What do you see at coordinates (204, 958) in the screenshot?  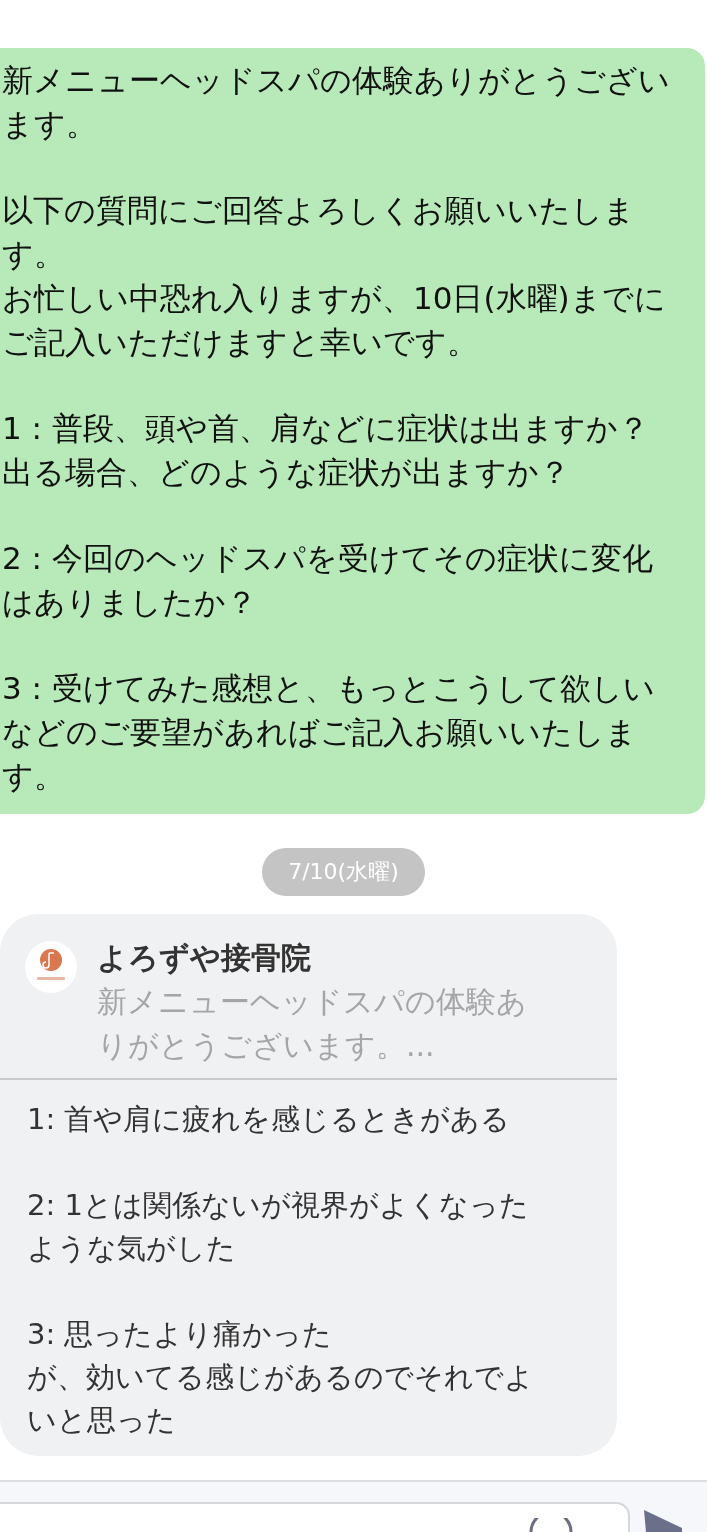 I see `sender-name: よろずや接骨院` at bounding box center [204, 958].